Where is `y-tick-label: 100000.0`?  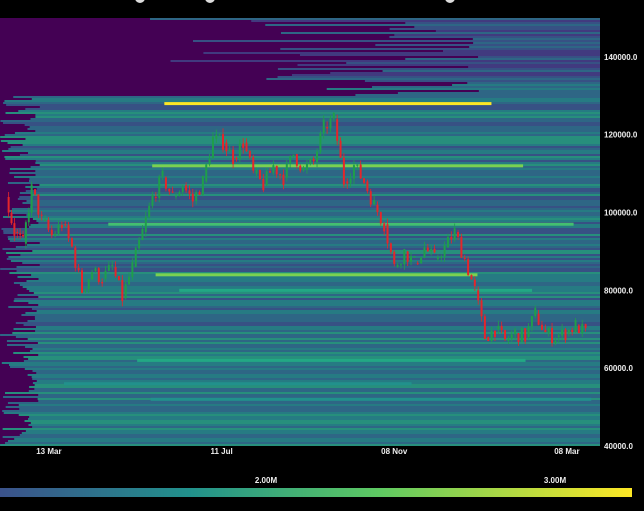
y-tick-label: 100000.0 is located at coordinates (621, 213).